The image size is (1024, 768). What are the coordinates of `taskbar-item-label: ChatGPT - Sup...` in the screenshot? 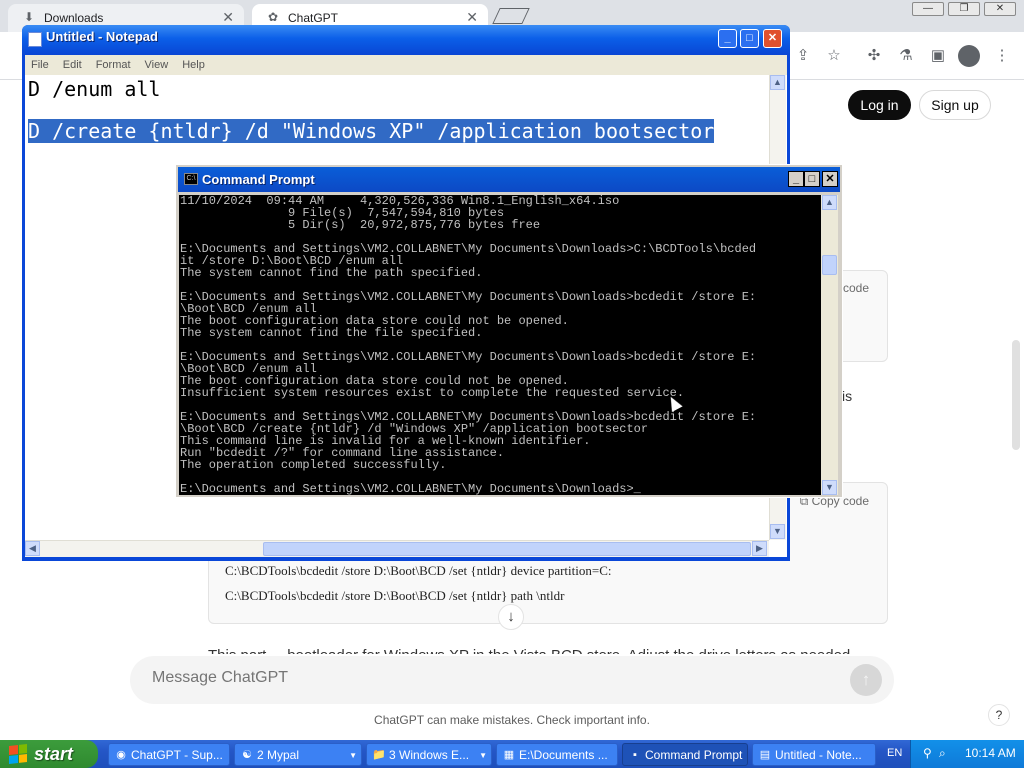 It's located at (177, 755).